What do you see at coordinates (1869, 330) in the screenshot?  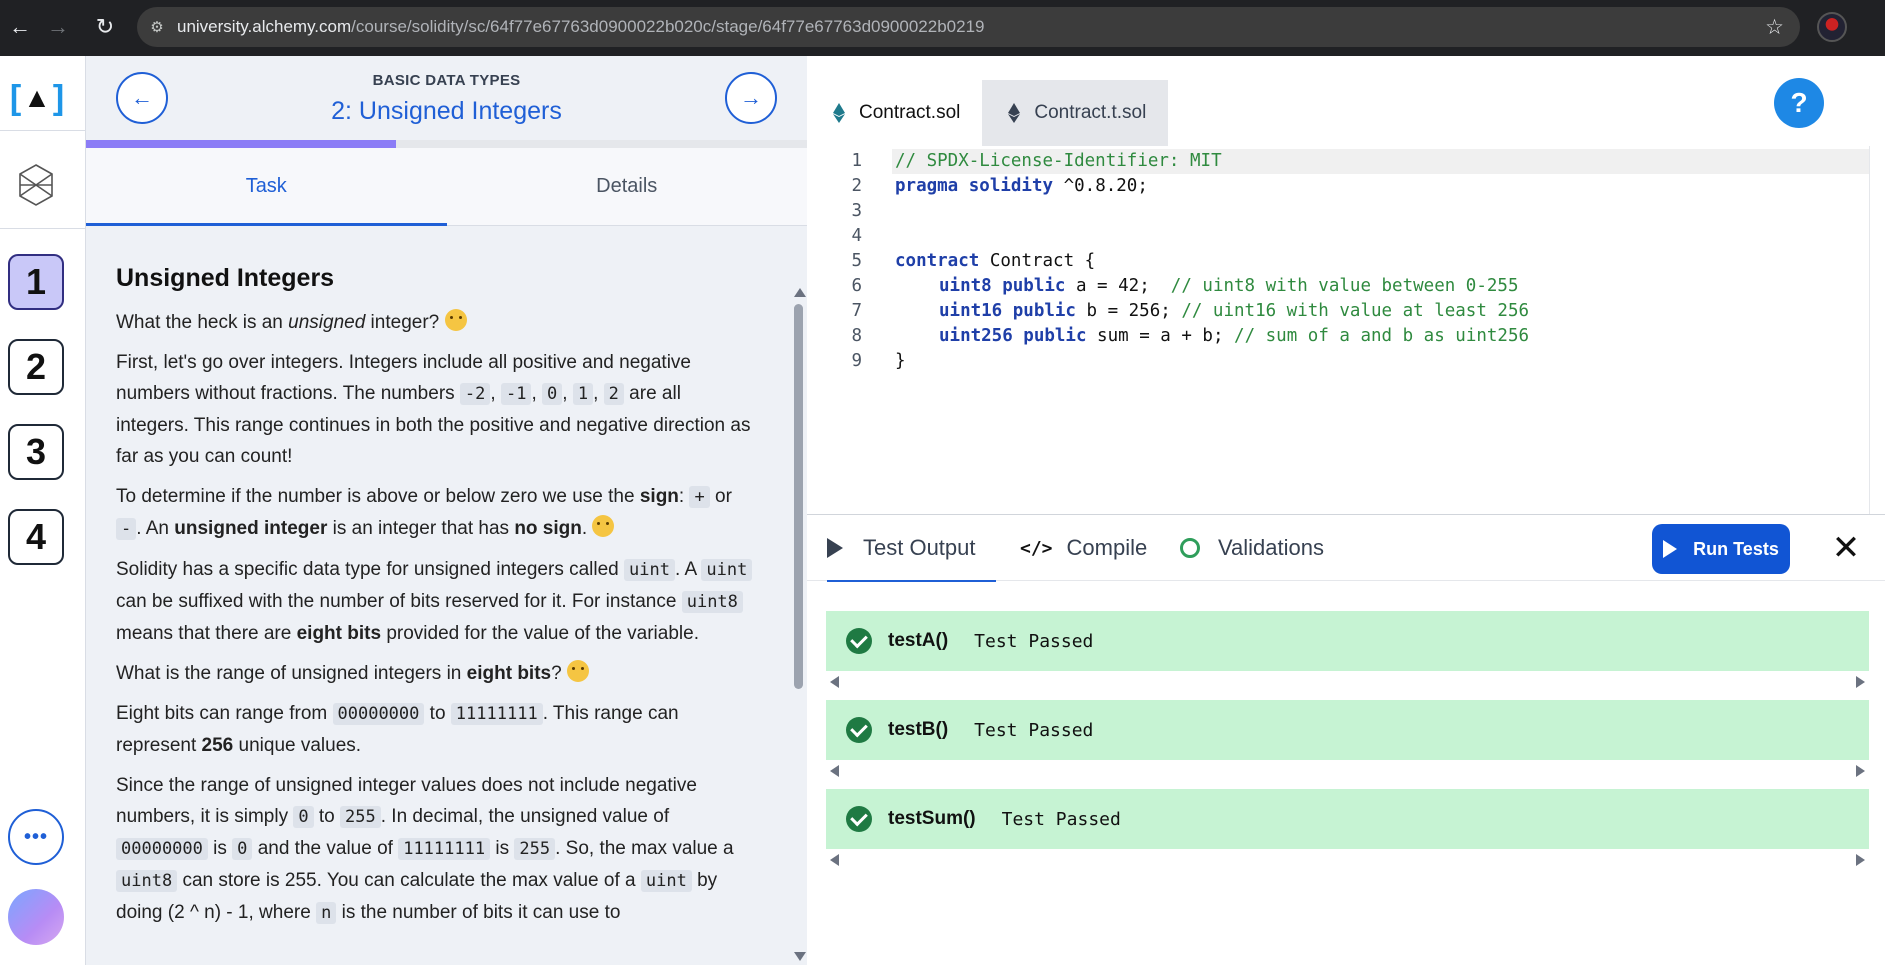 I see `editor-gutter-line` at bounding box center [1869, 330].